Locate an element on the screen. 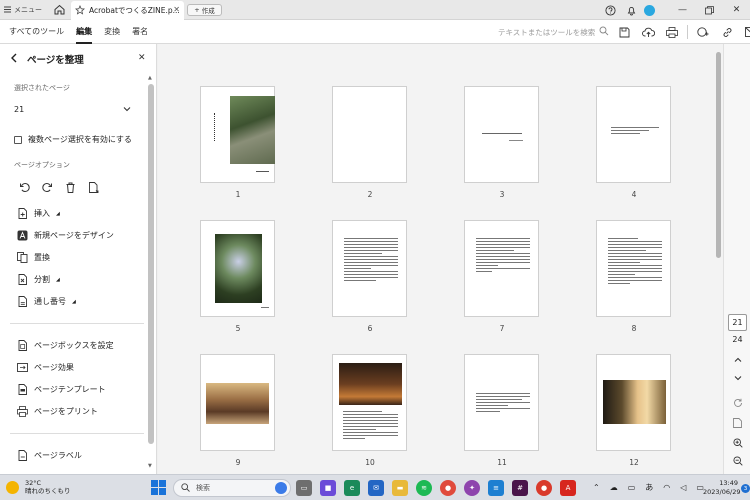 The height and width of the screenshot is (500, 750). split-document-item: 分割 ◢ is located at coordinates (38, 279).